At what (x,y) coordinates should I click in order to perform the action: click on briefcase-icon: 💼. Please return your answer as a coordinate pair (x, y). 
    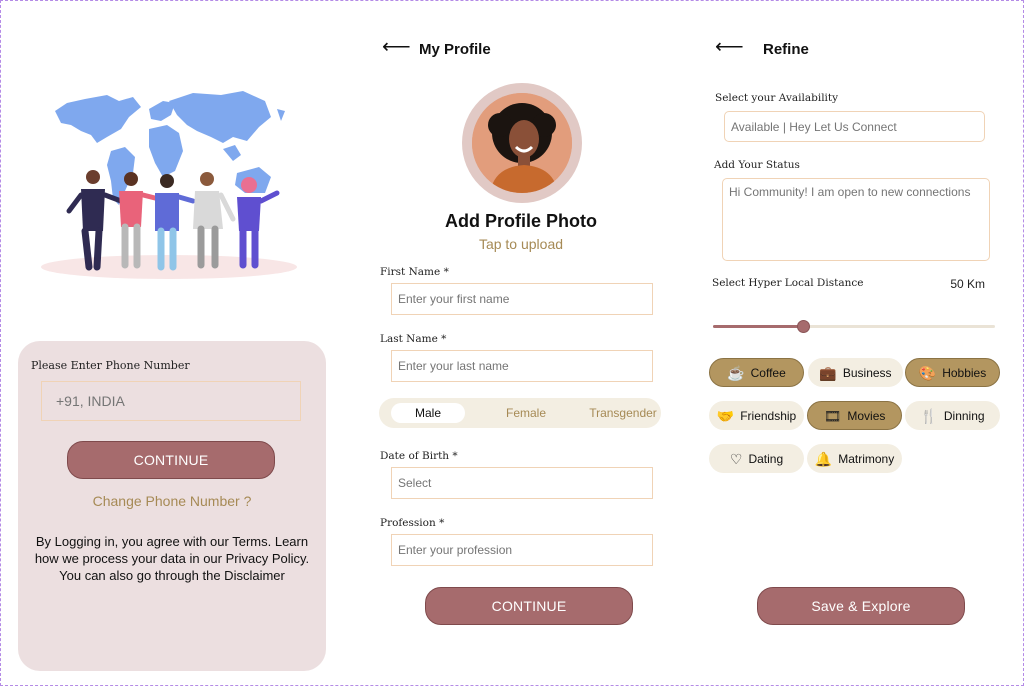
    Looking at the image, I should click on (828, 372).